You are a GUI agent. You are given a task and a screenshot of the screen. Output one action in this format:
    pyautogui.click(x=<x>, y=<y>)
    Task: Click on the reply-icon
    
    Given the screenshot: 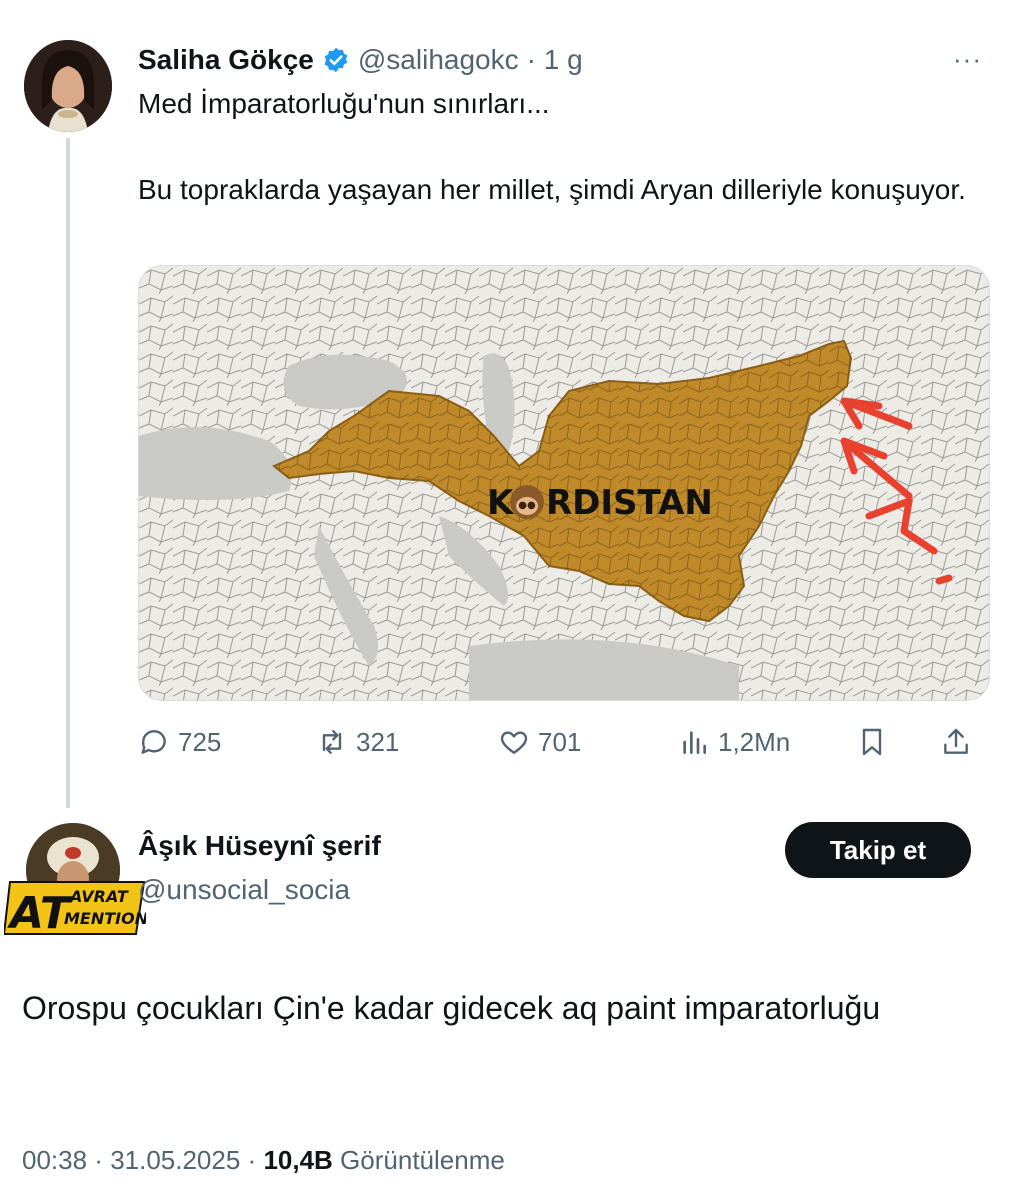 What is the action you would take?
    pyautogui.click(x=153, y=742)
    